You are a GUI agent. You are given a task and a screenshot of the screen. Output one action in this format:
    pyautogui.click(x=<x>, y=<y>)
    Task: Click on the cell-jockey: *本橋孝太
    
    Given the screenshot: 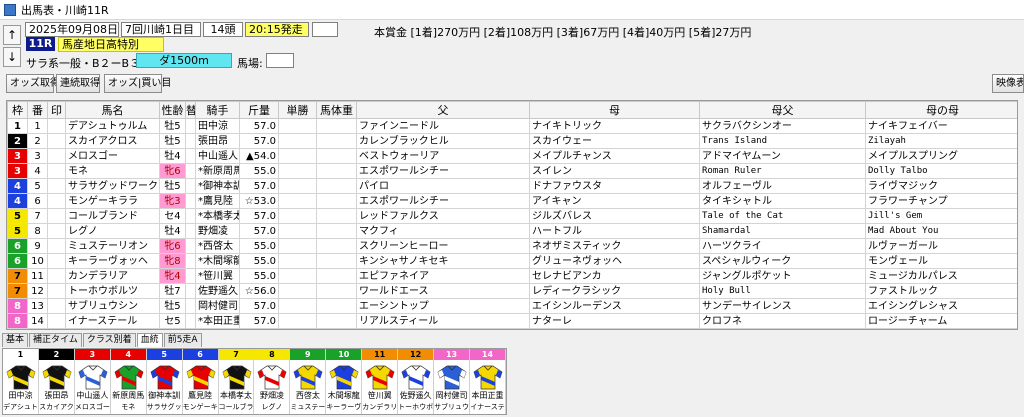 What is the action you would take?
    pyautogui.click(x=217, y=216)
    